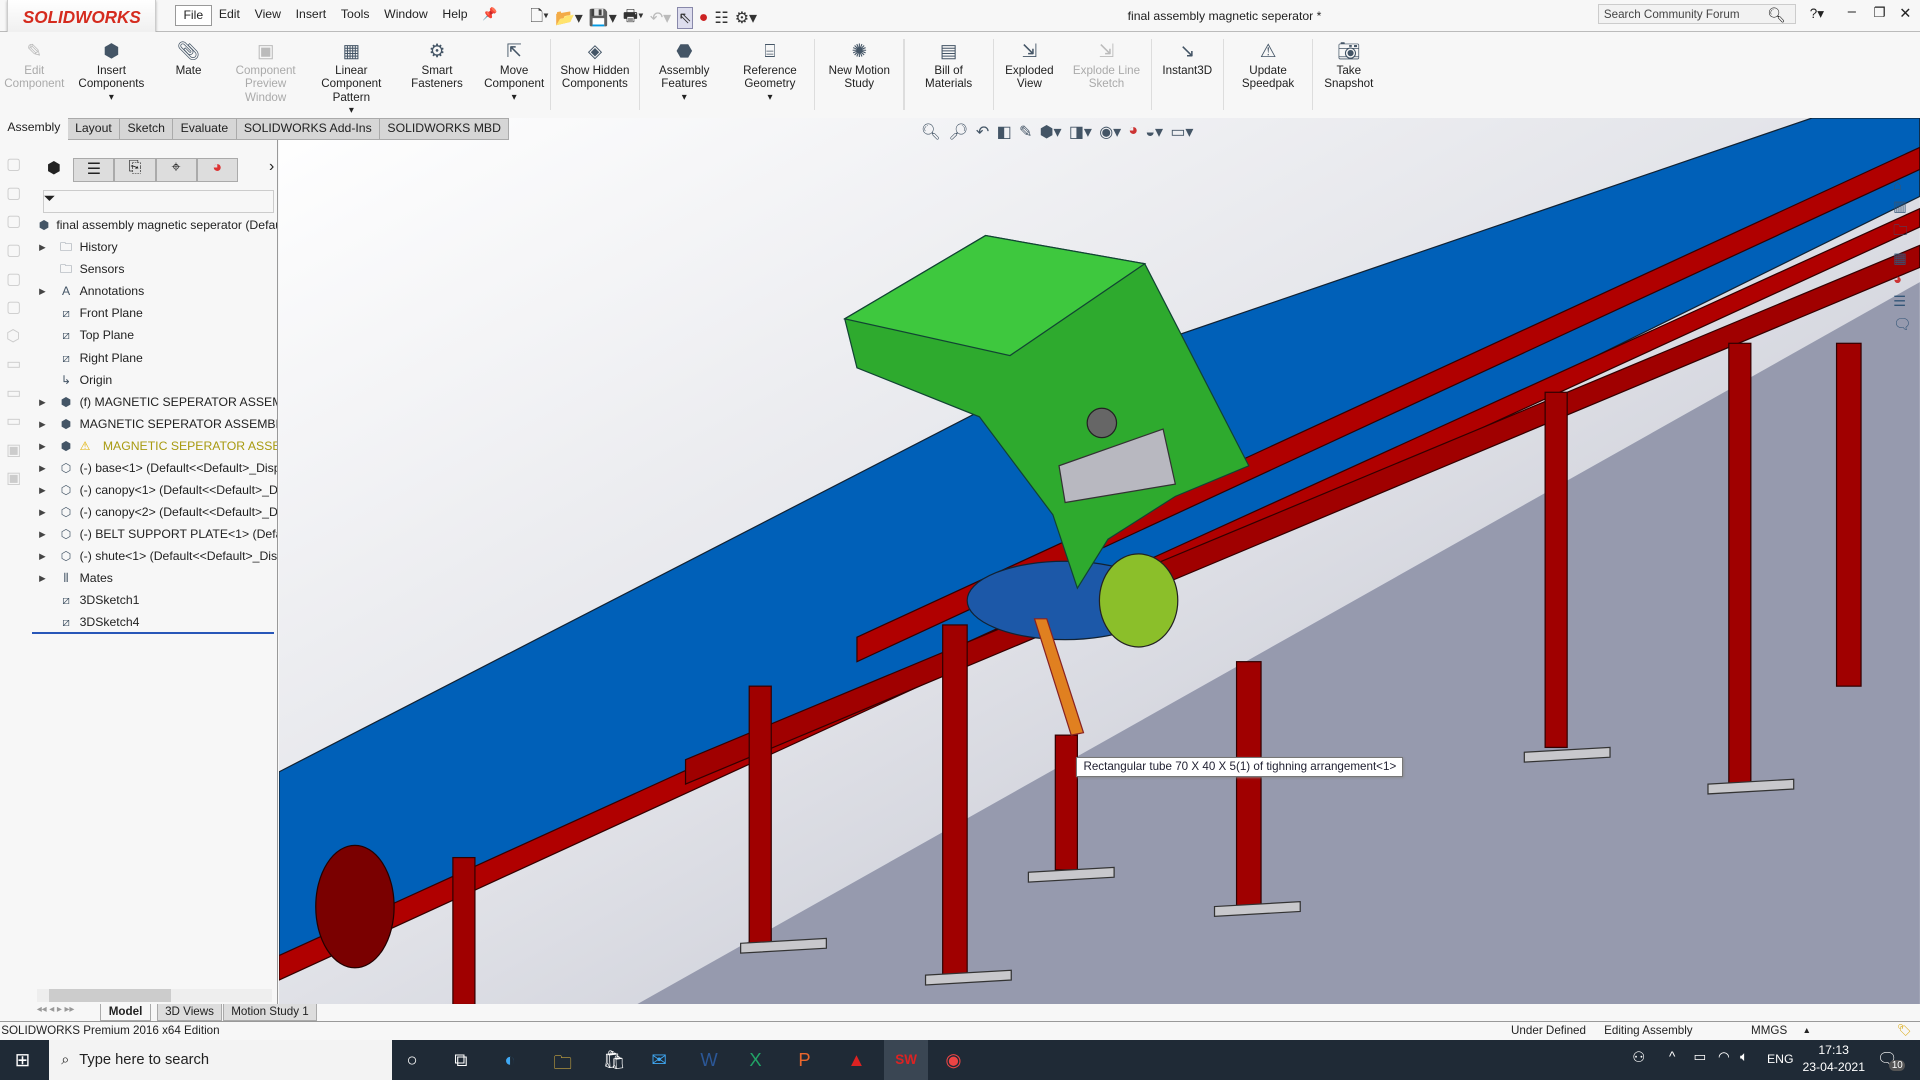 The height and width of the screenshot is (1080, 1920). Describe the element at coordinates (514, 75) in the screenshot. I see `move-component-button: ⇱ Move Component ▾` at that location.